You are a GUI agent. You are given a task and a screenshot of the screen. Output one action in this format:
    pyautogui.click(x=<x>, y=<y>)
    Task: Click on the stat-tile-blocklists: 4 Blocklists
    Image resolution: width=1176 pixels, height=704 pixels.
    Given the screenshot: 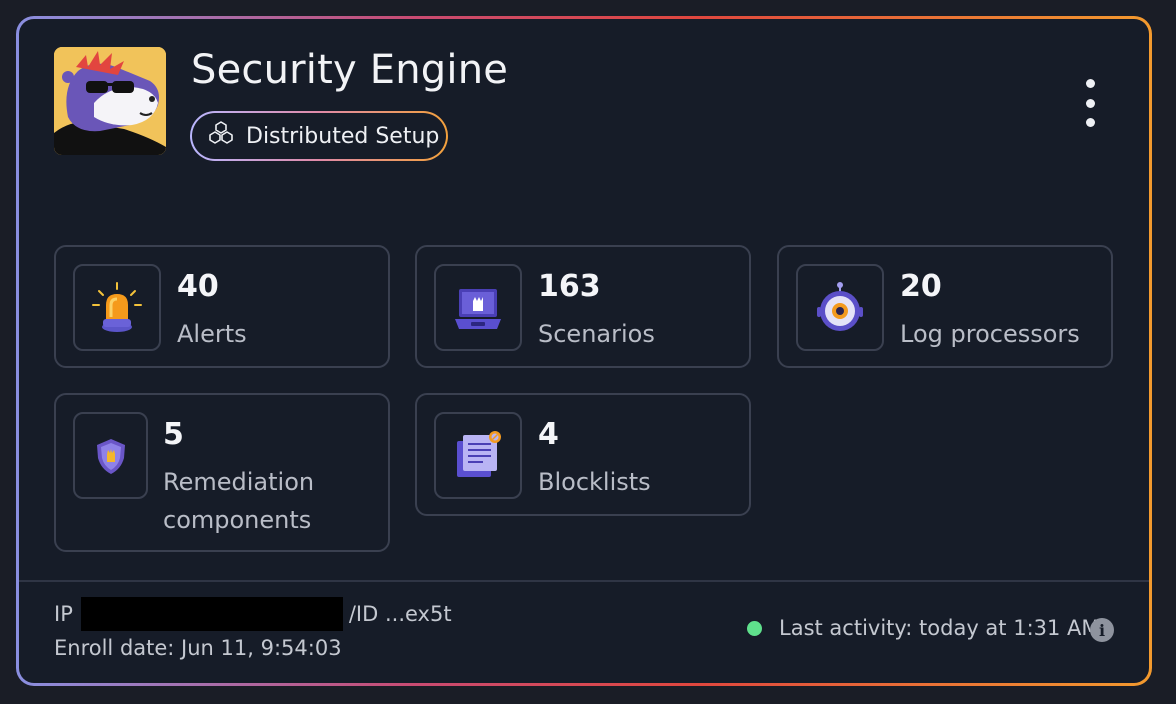 What is the action you would take?
    pyautogui.click(x=583, y=454)
    